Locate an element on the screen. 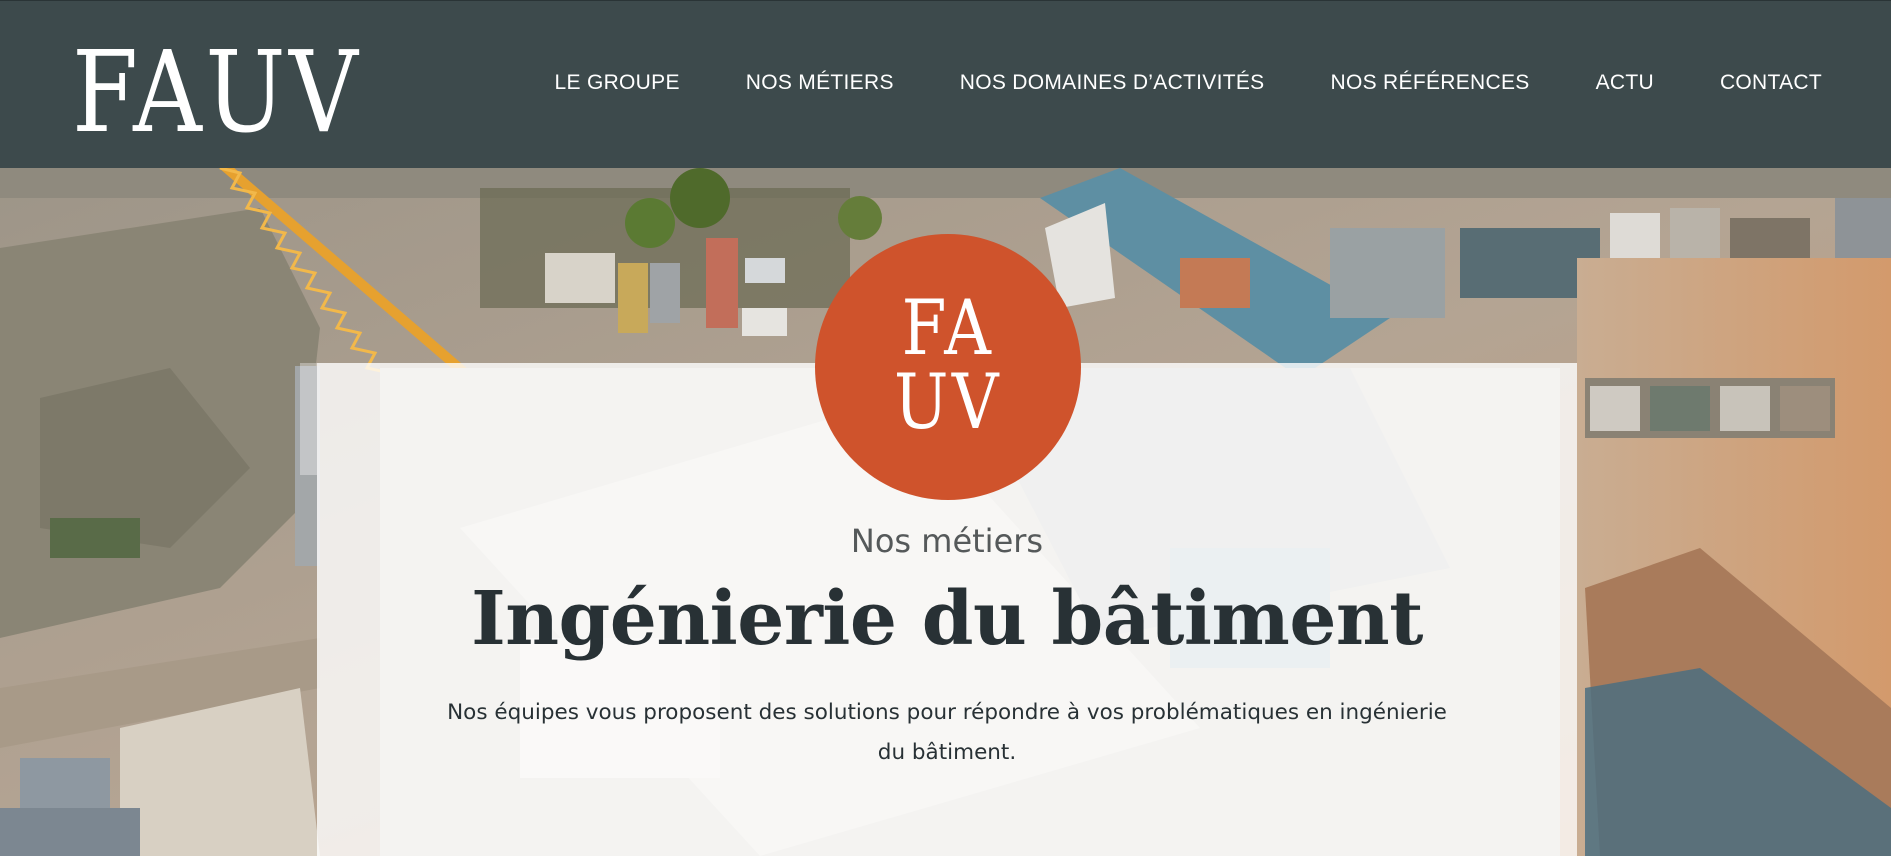  nav-item-contact: CONTACT is located at coordinates (1771, 83).